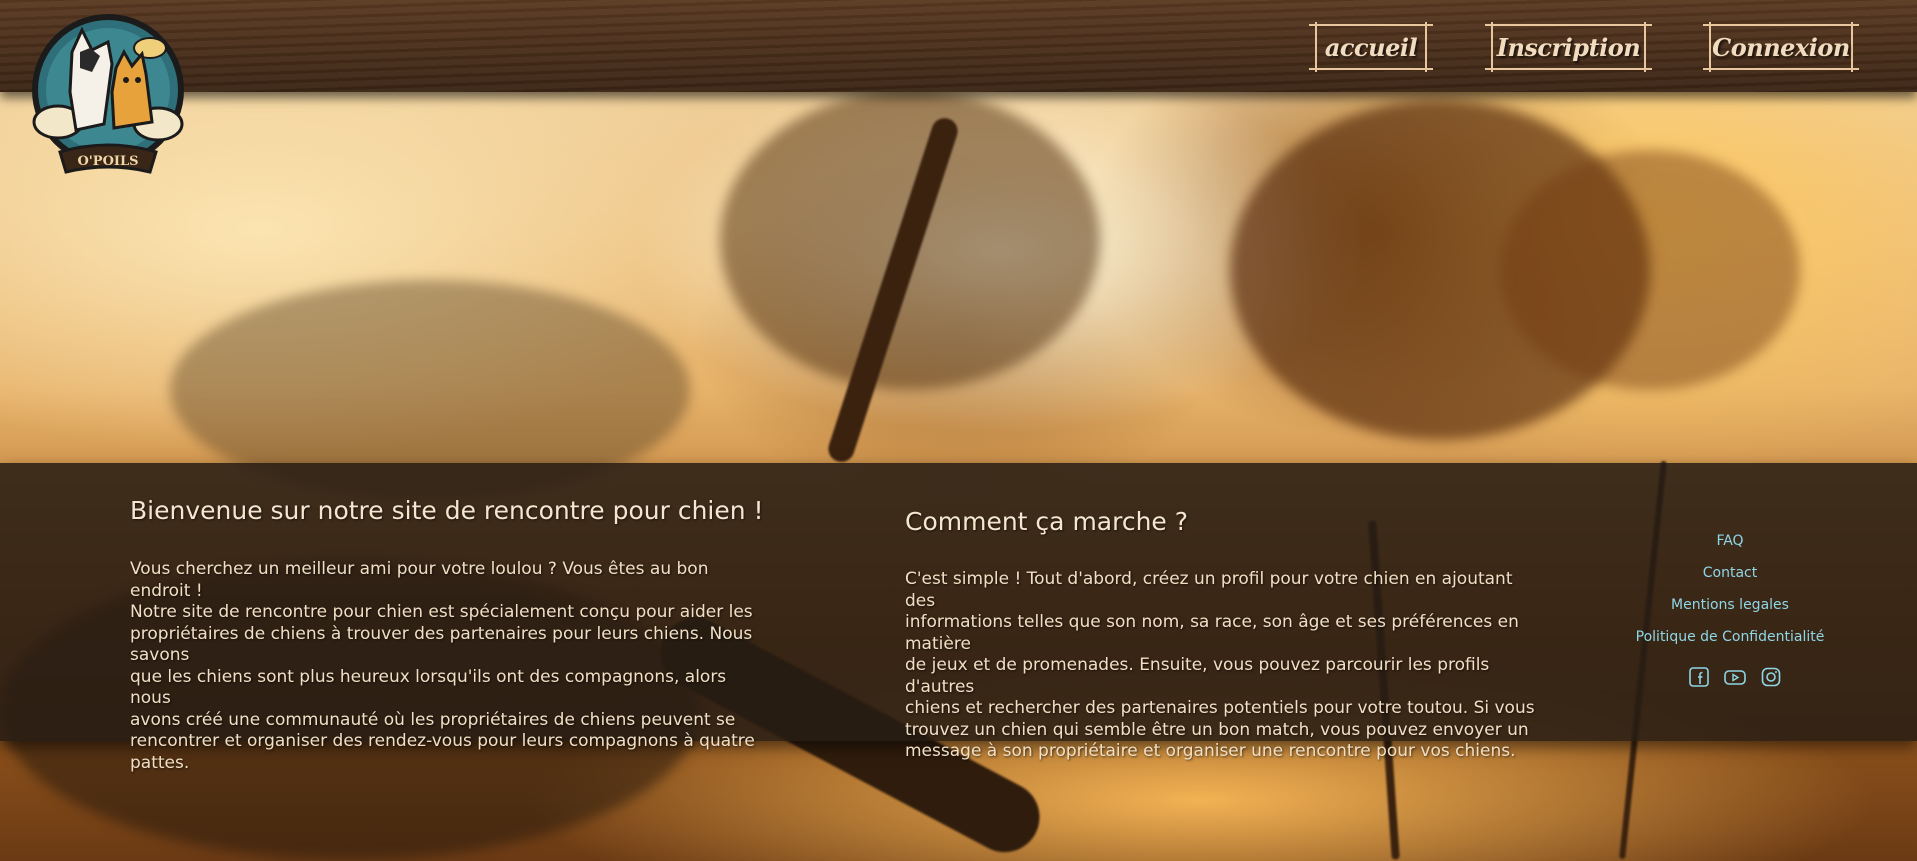 The height and width of the screenshot is (861, 1917). I want to click on footer-link-contact: Contact, so click(1730, 576).